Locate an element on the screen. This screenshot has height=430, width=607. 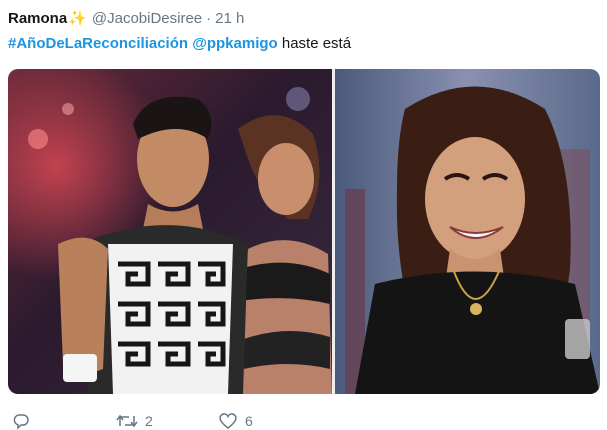
tweet-body-text: haste está is located at coordinates (314, 43).